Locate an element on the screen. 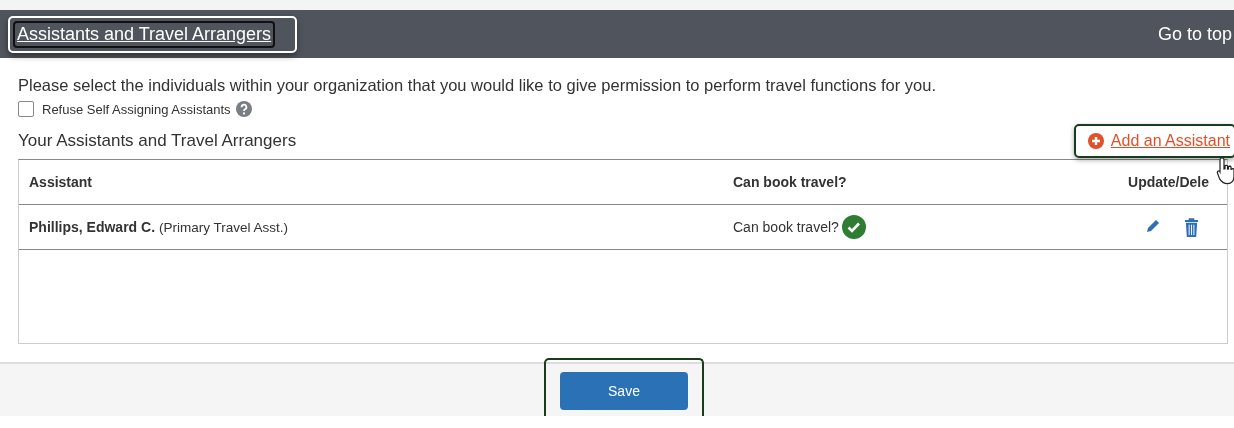 The height and width of the screenshot is (428, 1234). add-icon is located at coordinates (1095, 141).